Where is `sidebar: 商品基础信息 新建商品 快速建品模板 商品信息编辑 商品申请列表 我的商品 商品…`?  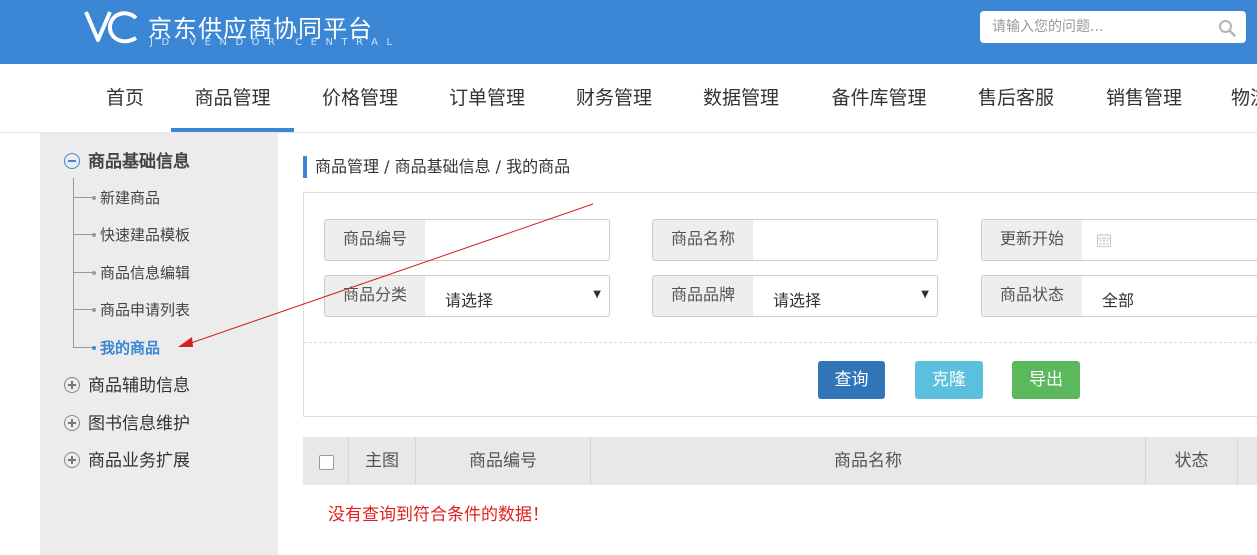 sidebar: 商品基础信息 新建商品 快速建品模板 商品信息编辑 商品申请列表 我的商品 商品… is located at coordinates (159, 344).